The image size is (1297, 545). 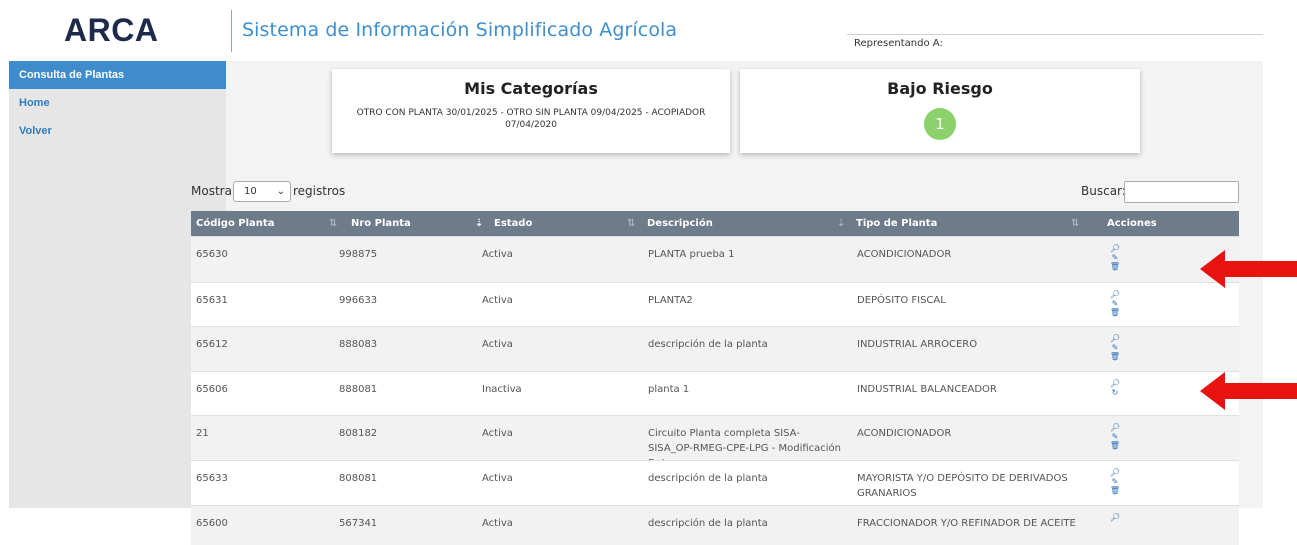 I want to click on col-acciones: Acciones, so click(x=1132, y=223).